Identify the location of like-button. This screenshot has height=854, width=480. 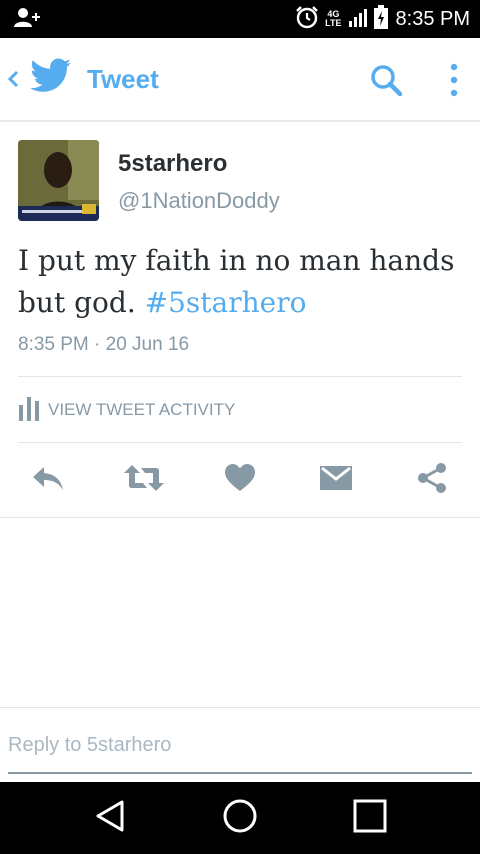
(240, 480).